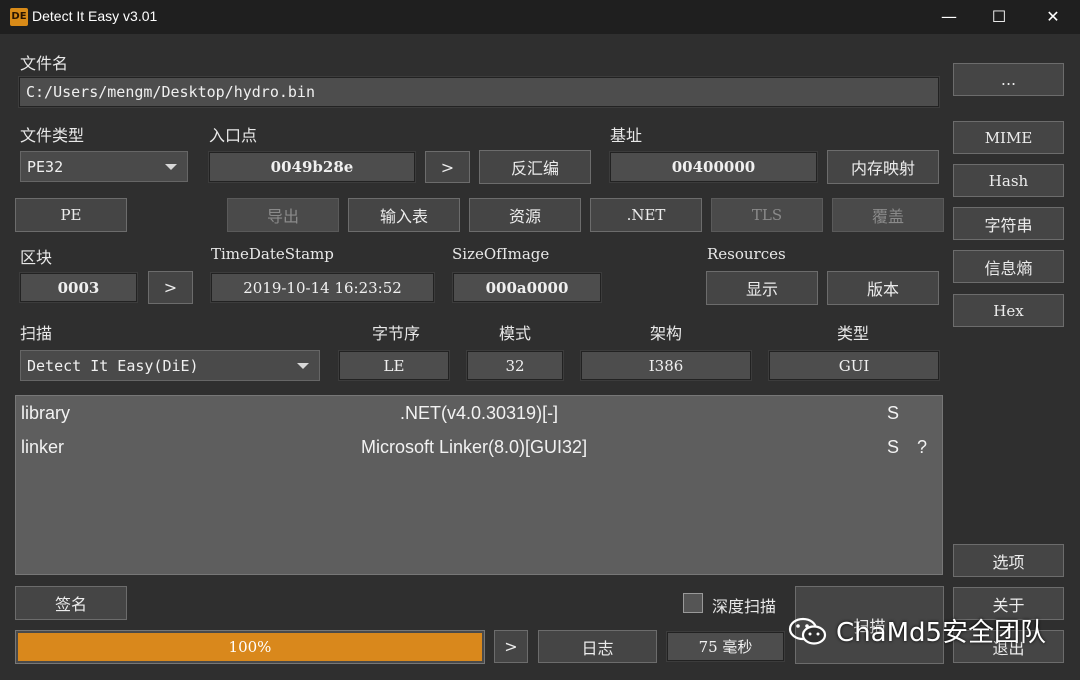  What do you see at coordinates (95, 16) in the screenshot?
I see `window-title: Detect It Easy v3.01` at bounding box center [95, 16].